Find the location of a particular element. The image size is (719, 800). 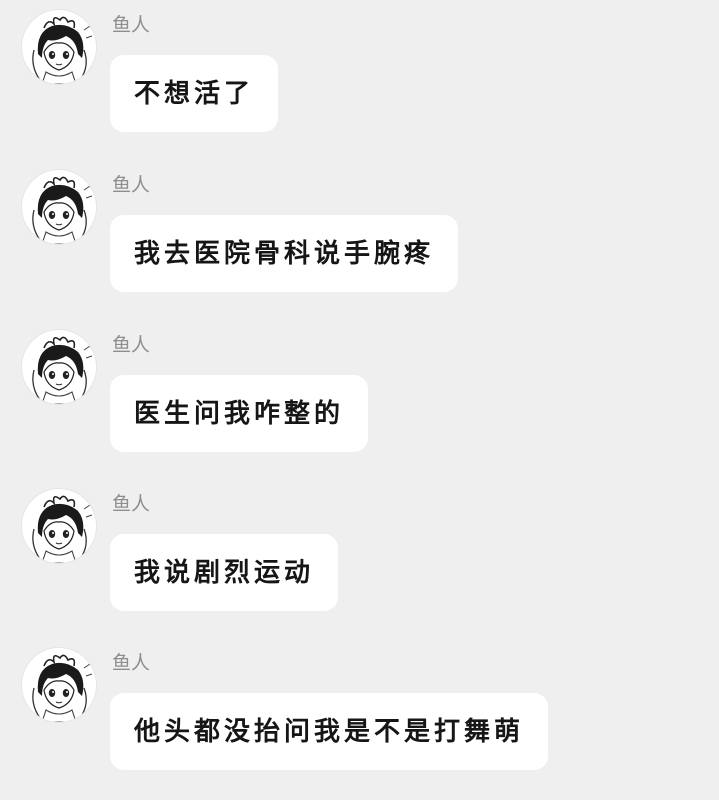

message-text: 他头都没抬问我是不是打舞萌 is located at coordinates (329, 731).